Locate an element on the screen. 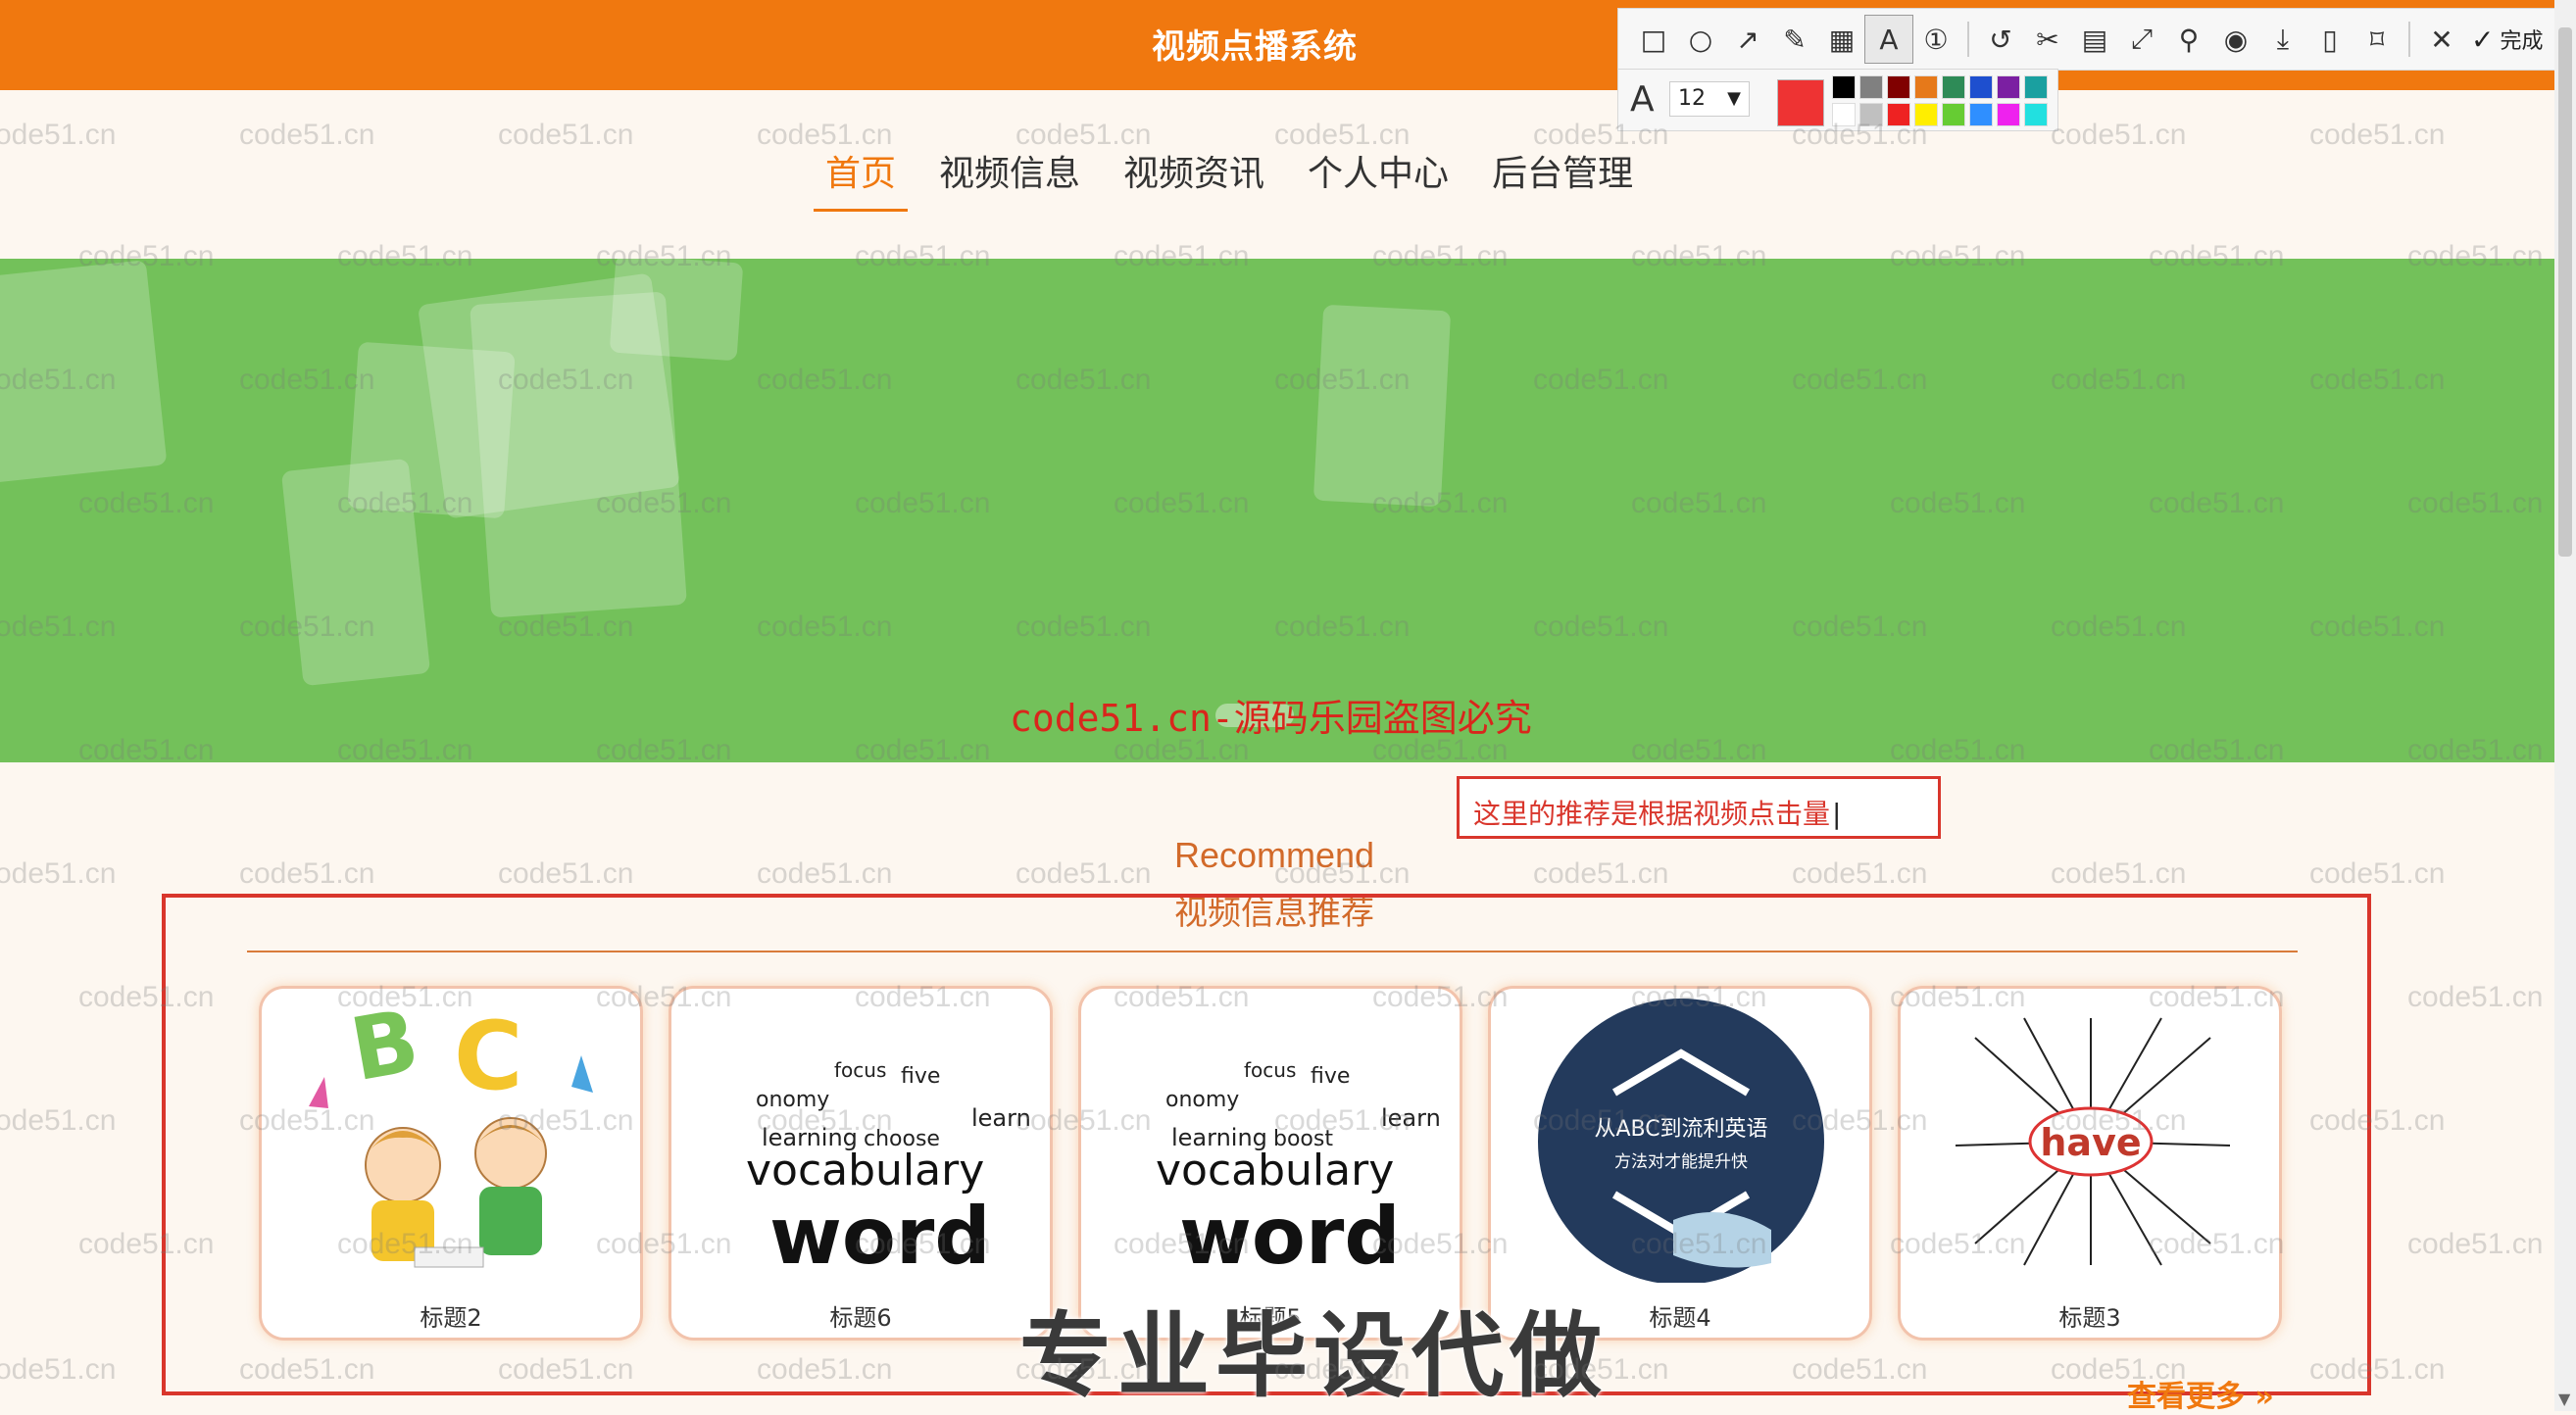 The width and height of the screenshot is (2576, 1415). ocr-icon: ▤ is located at coordinates (2094, 39).